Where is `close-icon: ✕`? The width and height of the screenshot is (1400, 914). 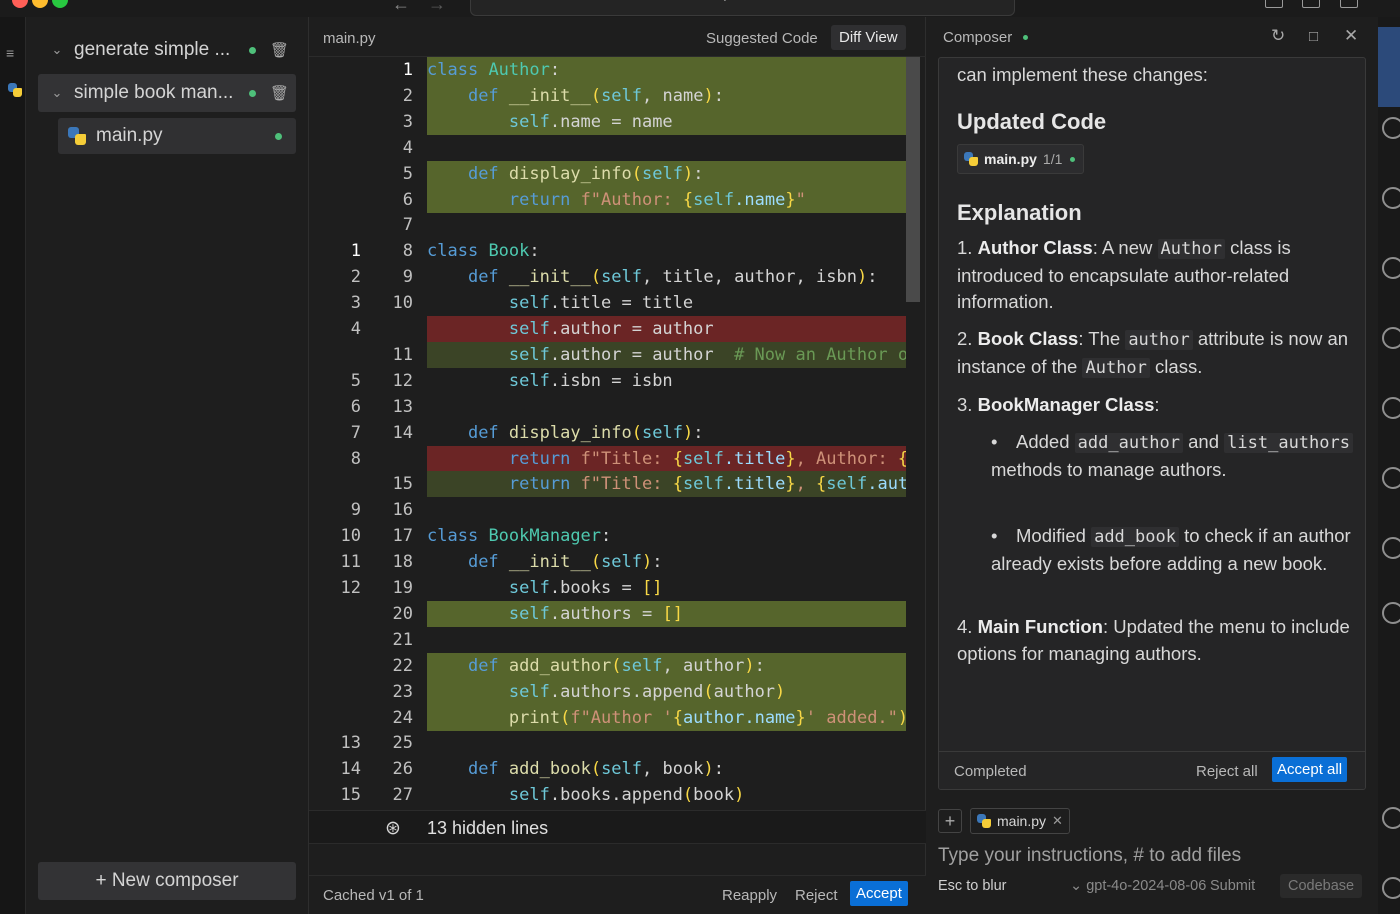 close-icon: ✕ is located at coordinates (1351, 36).